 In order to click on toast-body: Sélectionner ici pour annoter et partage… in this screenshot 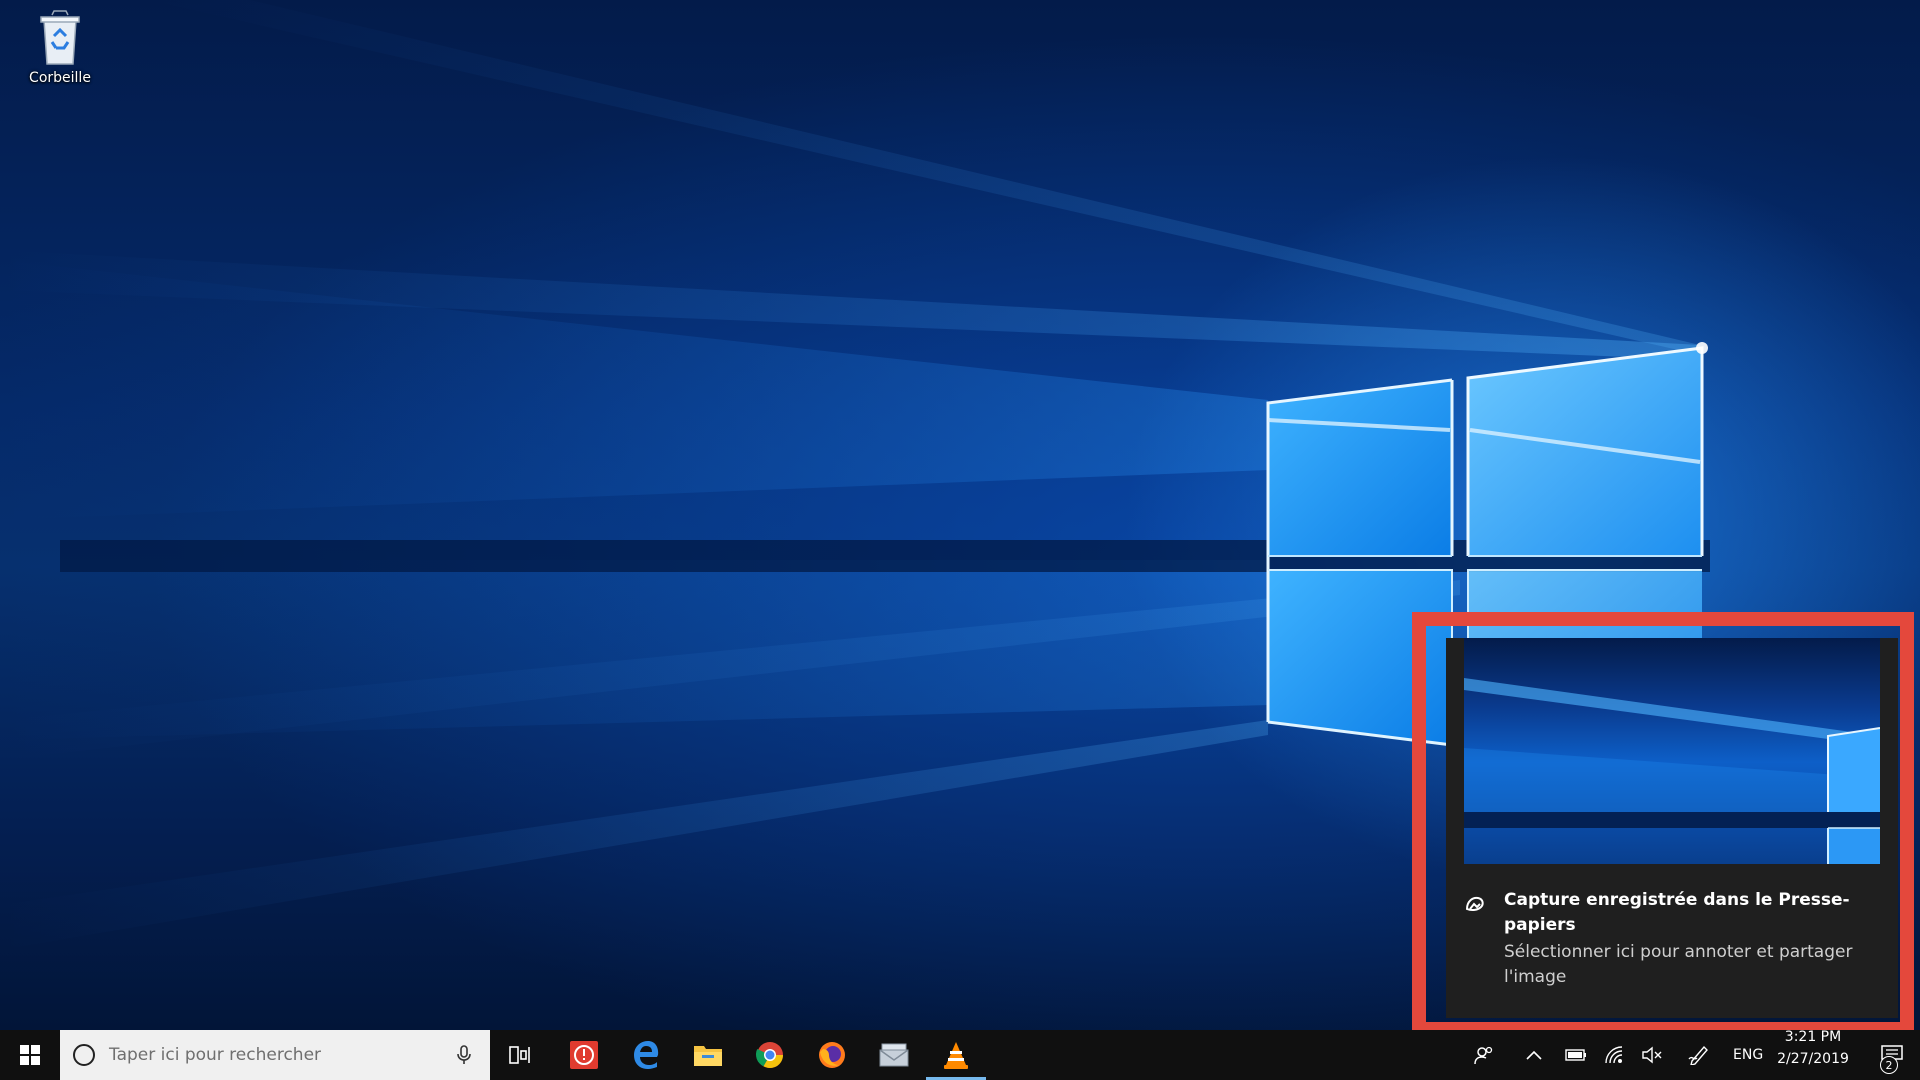, I will do `click(1678, 964)`.